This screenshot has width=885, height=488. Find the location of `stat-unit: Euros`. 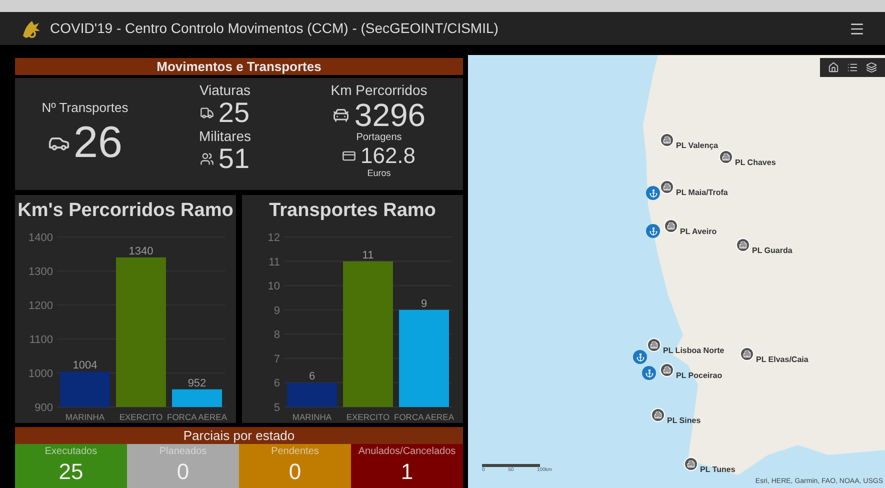

stat-unit: Euros is located at coordinates (379, 173).